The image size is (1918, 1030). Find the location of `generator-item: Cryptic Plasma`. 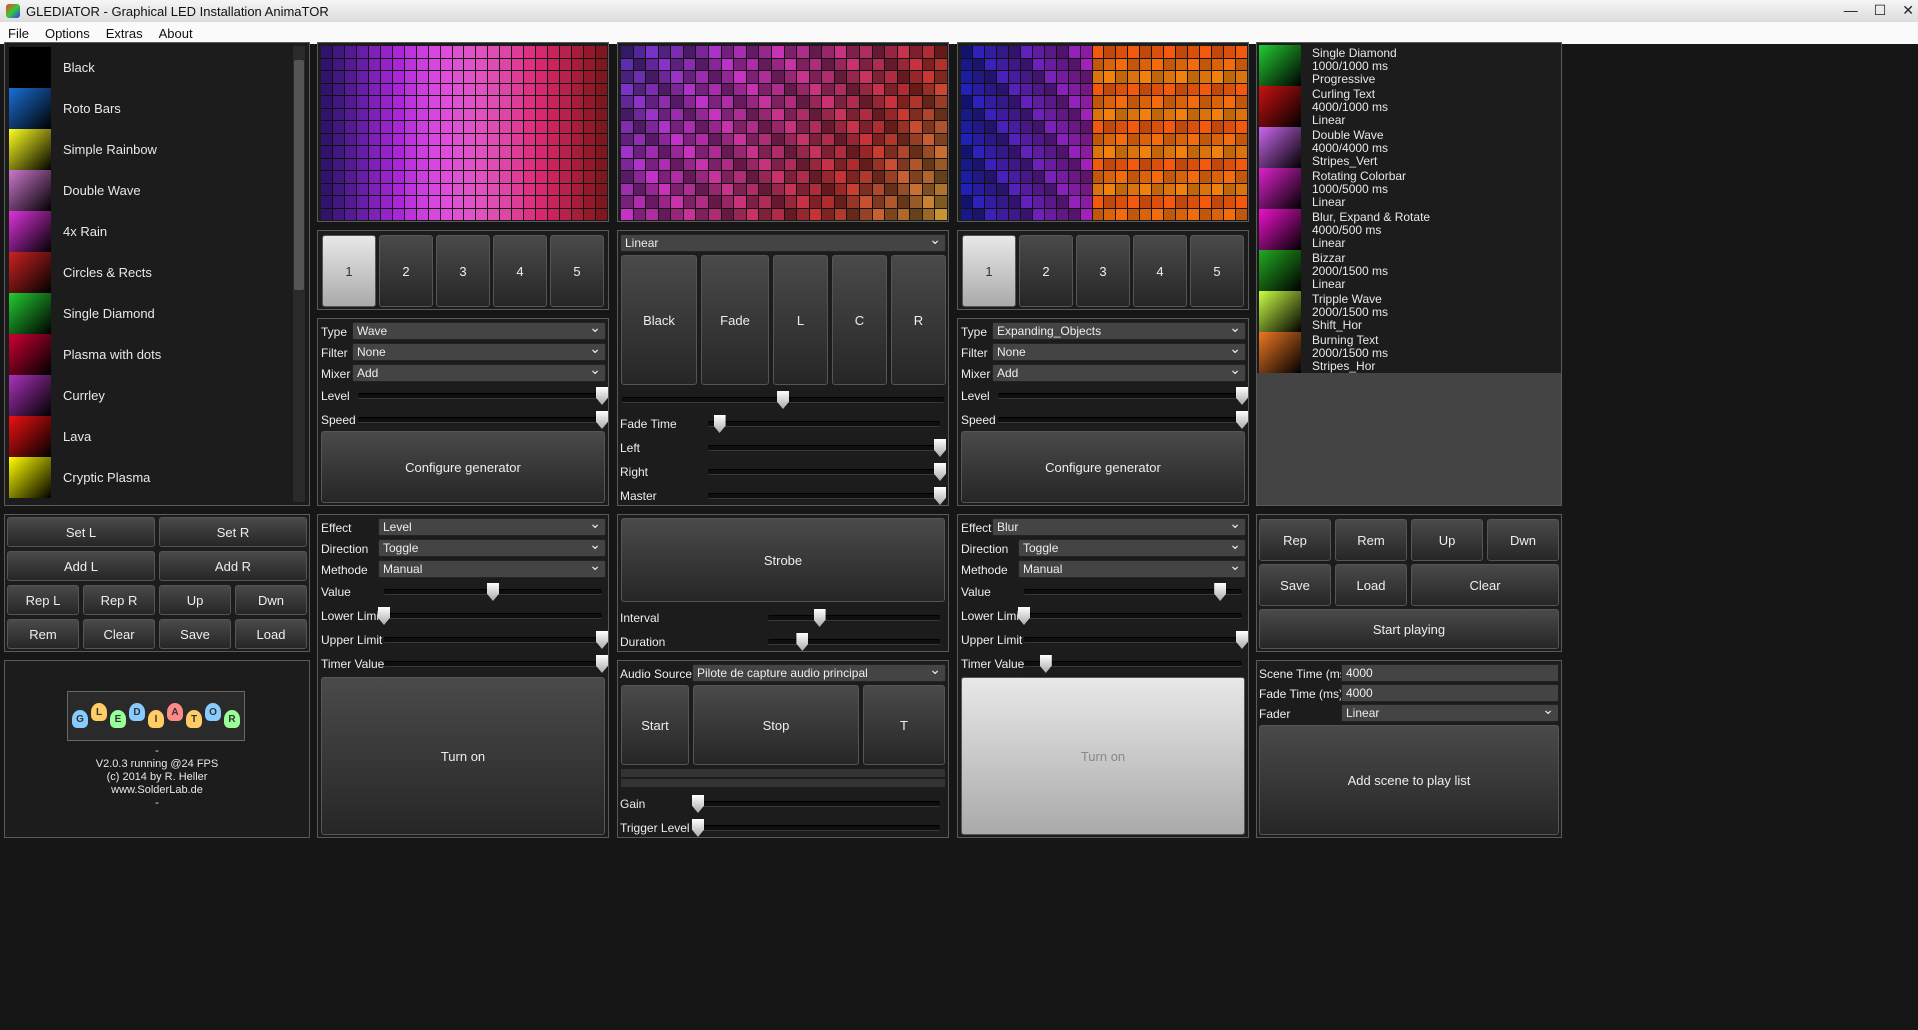

generator-item: Cryptic Plasma is located at coordinates (151, 477).